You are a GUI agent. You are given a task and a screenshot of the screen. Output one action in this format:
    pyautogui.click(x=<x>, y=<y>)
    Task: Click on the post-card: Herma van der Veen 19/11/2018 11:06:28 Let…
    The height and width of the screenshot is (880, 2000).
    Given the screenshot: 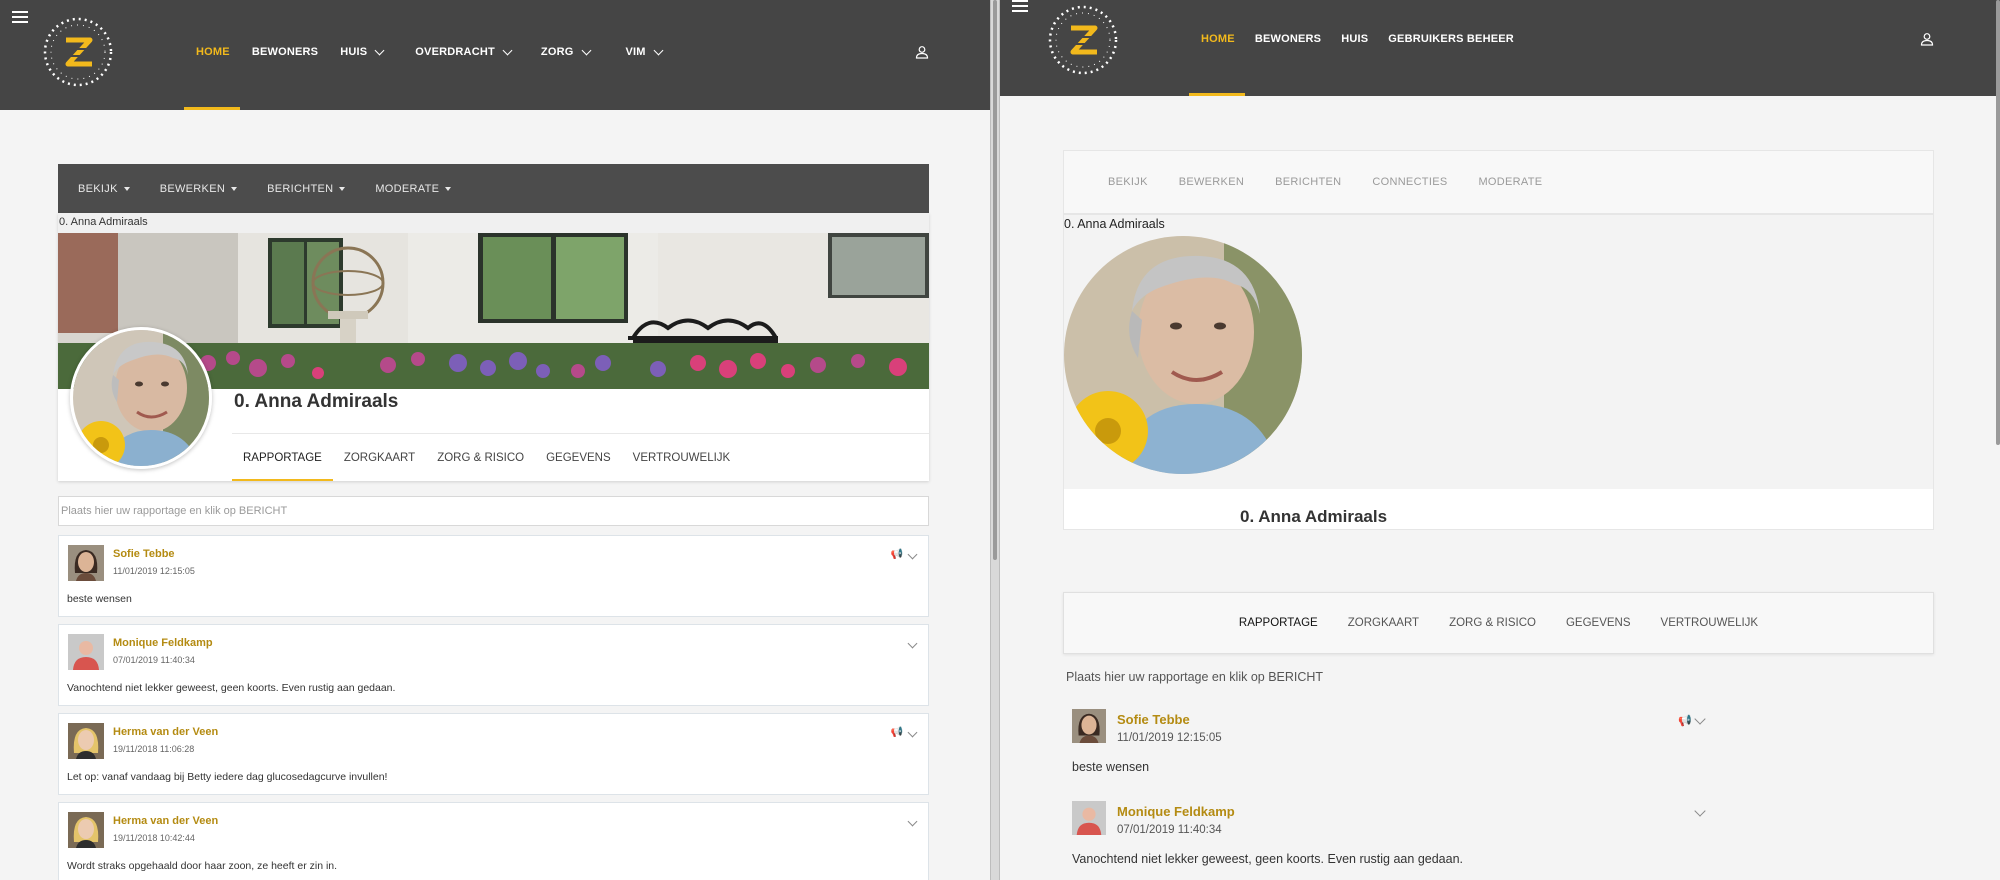 What is the action you would take?
    pyautogui.click(x=493, y=754)
    